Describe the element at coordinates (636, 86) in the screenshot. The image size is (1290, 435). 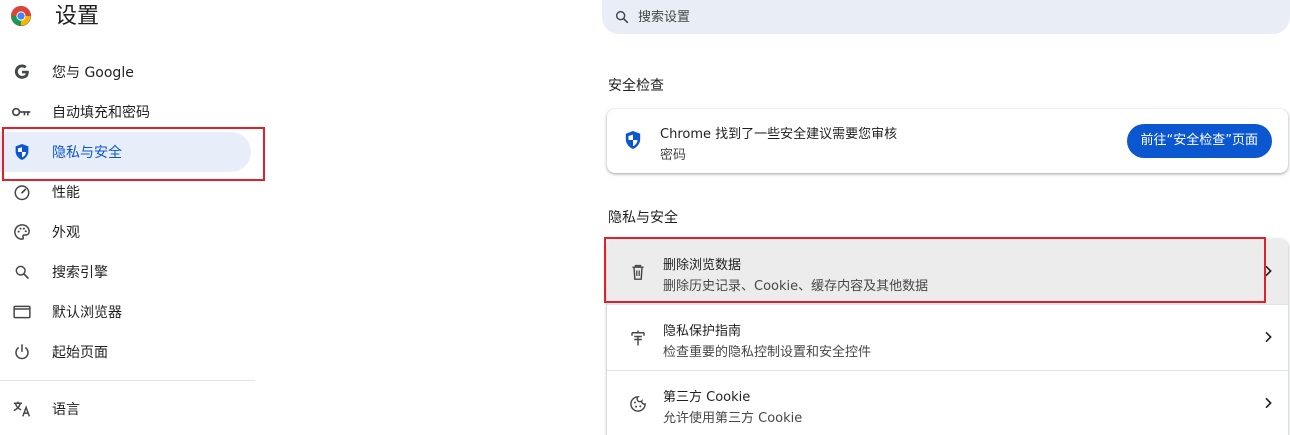
I see `safety-check-heading: 安全检查` at that location.